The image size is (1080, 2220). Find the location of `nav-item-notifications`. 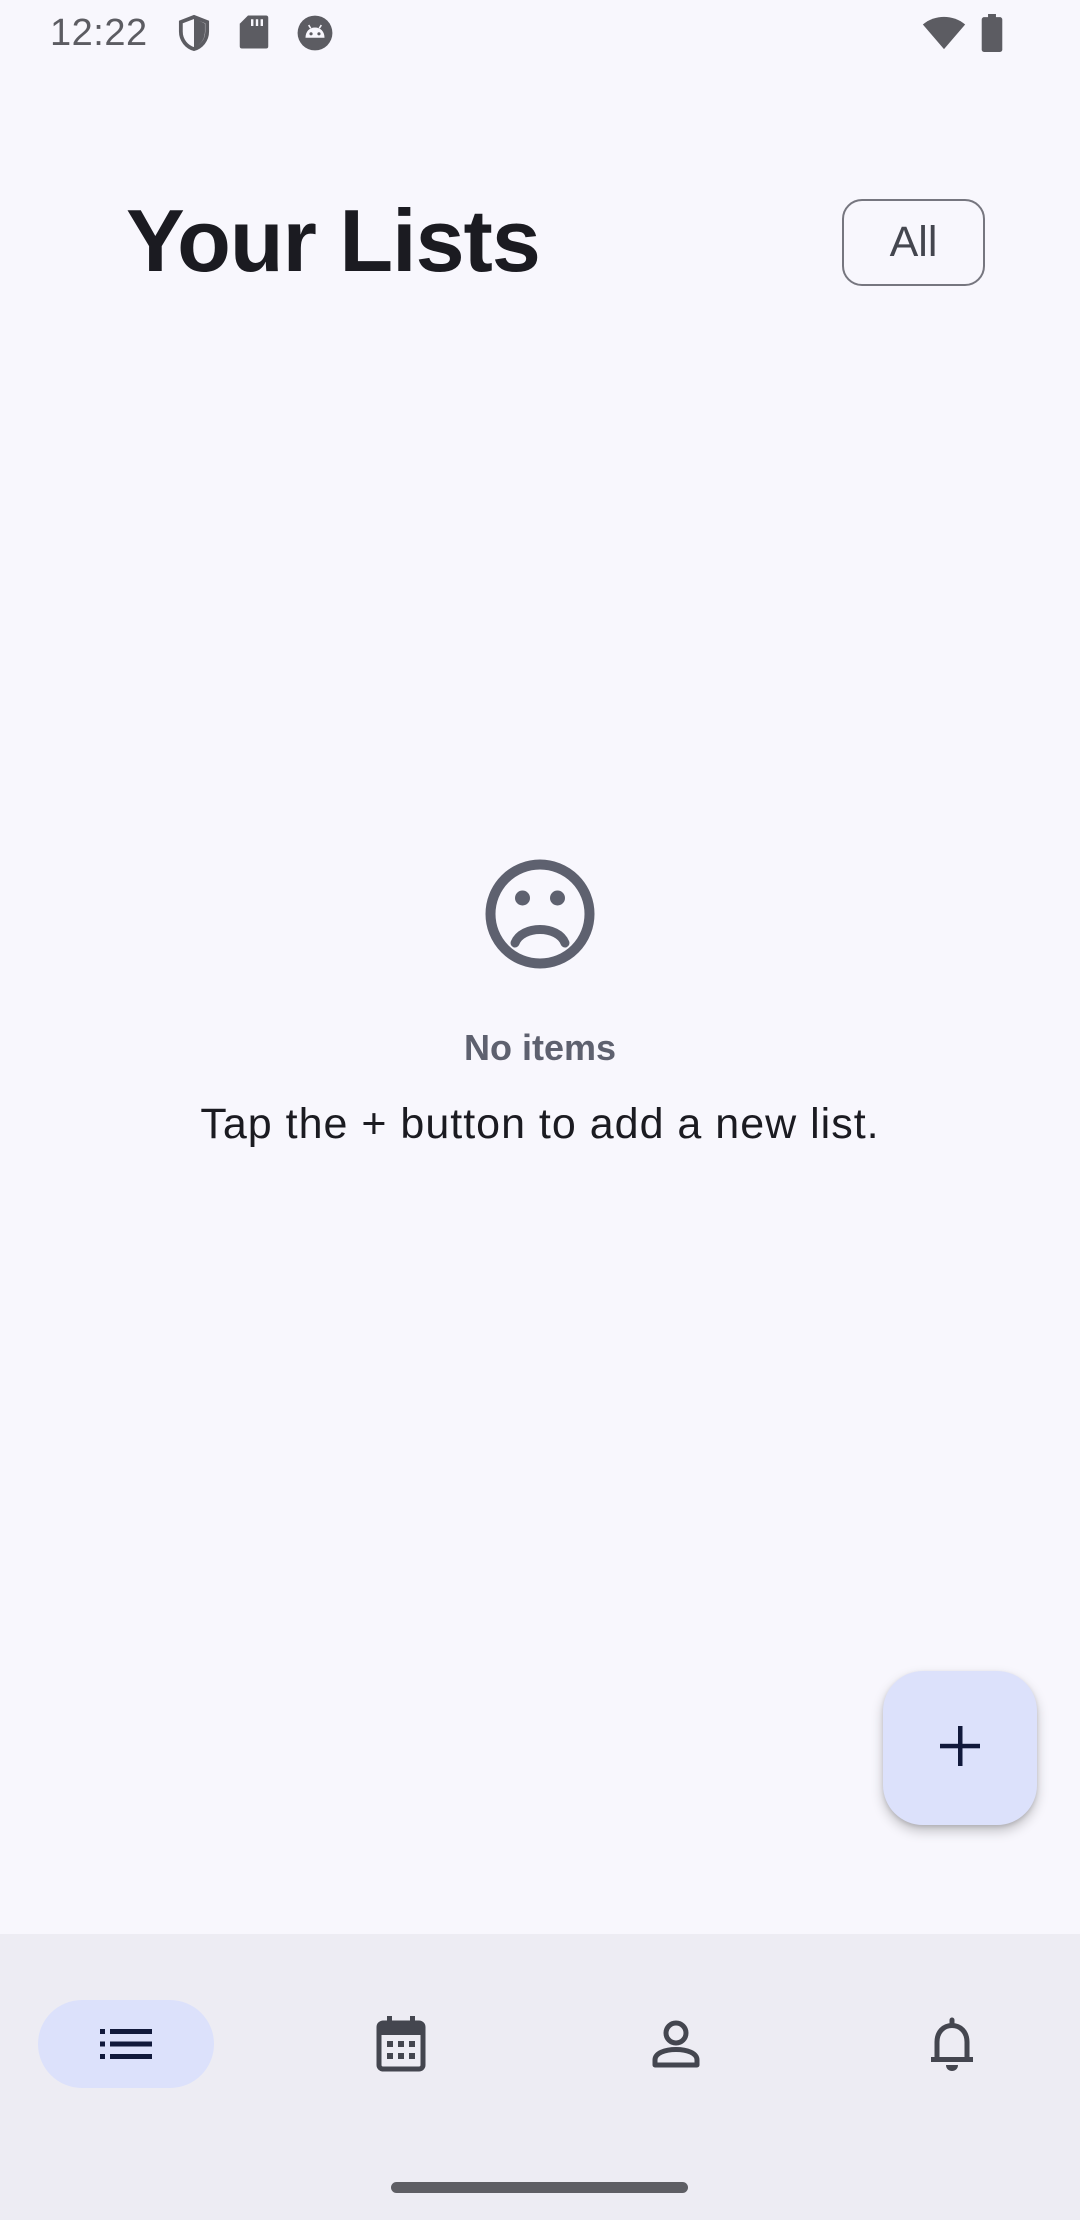

nav-item-notifications is located at coordinates (952, 2044).